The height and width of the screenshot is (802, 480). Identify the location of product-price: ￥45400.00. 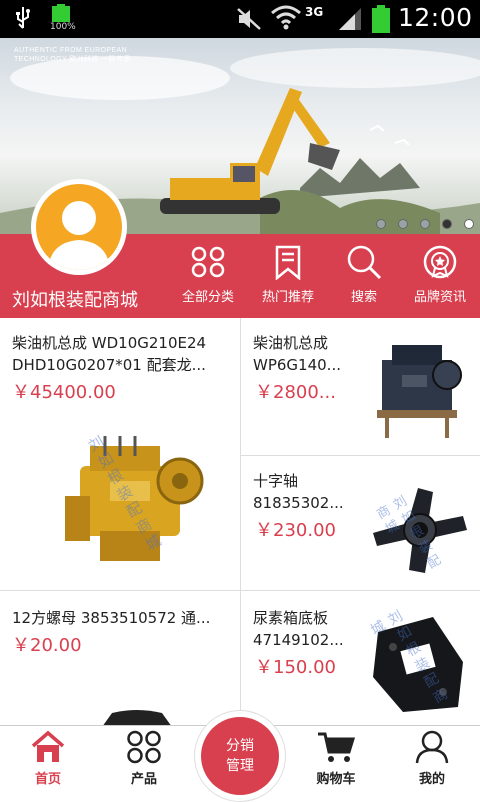
(64, 392).